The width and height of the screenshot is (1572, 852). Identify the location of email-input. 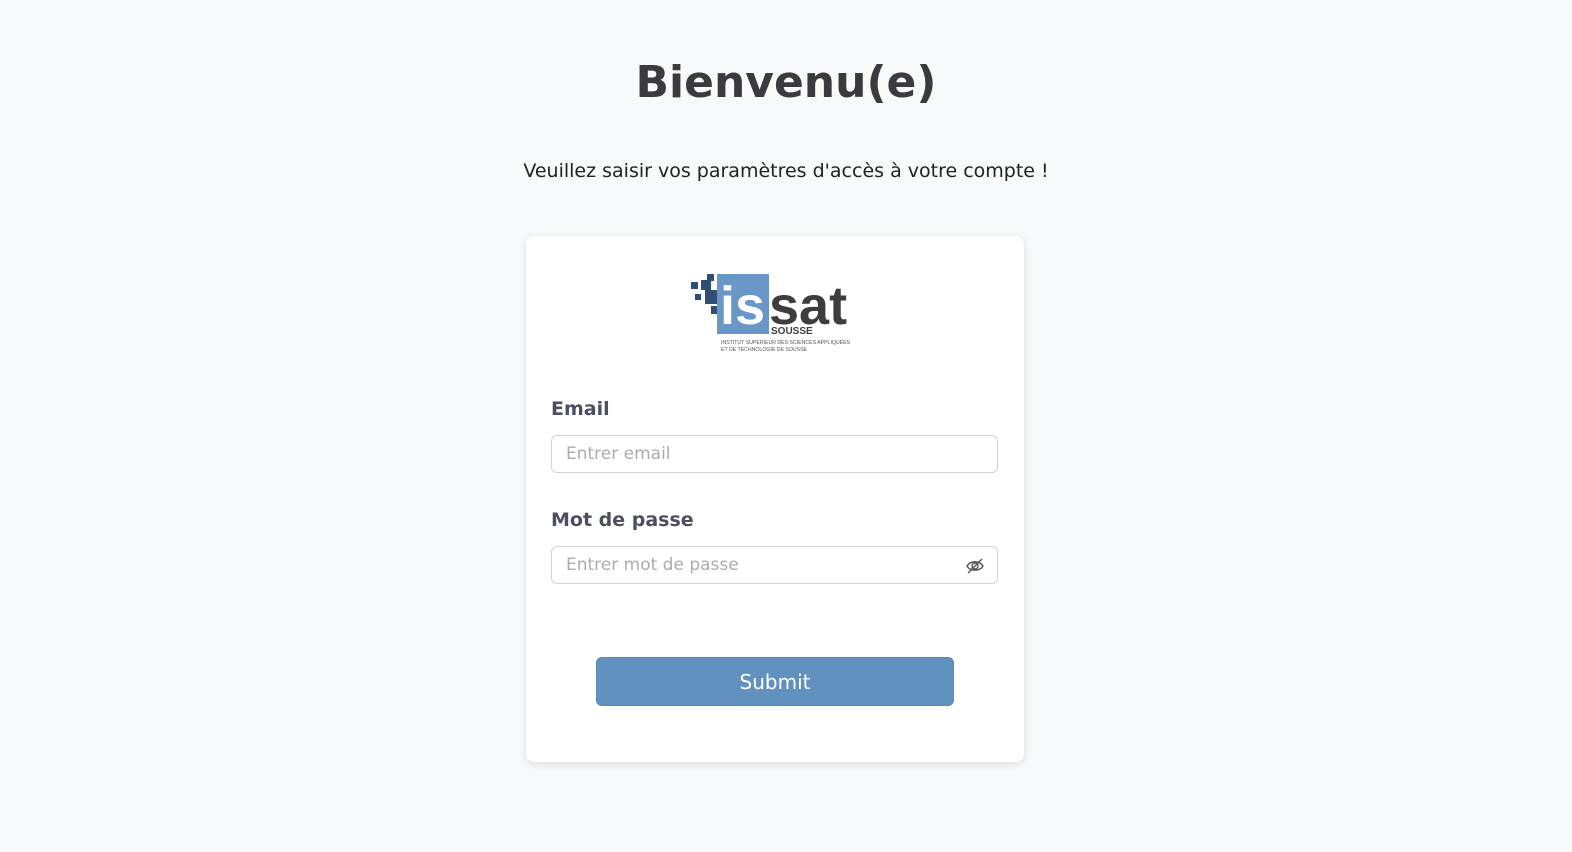
(759, 454).